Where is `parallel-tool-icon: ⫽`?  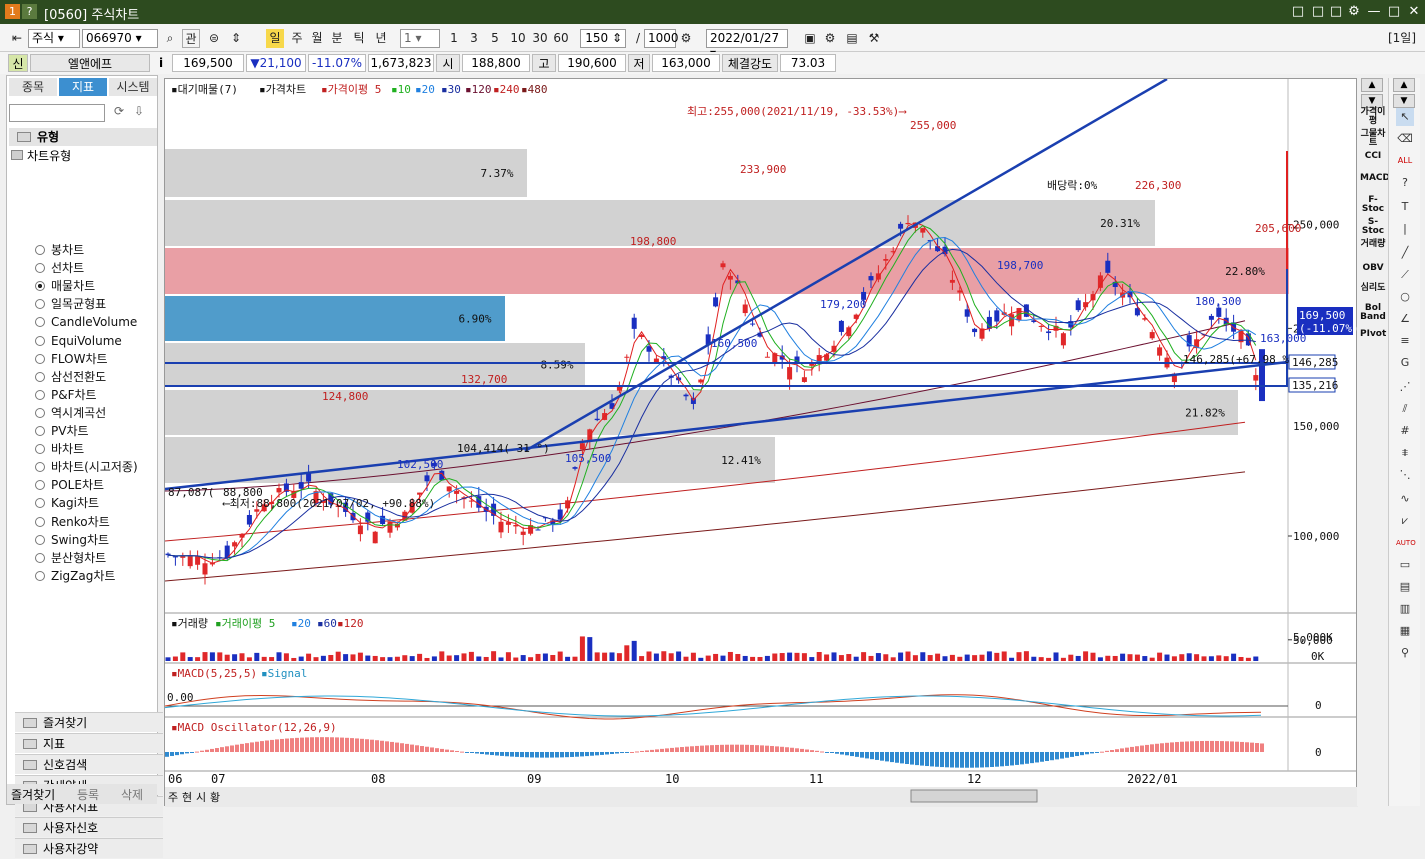 parallel-tool-icon: ⫽ is located at coordinates (1405, 409).